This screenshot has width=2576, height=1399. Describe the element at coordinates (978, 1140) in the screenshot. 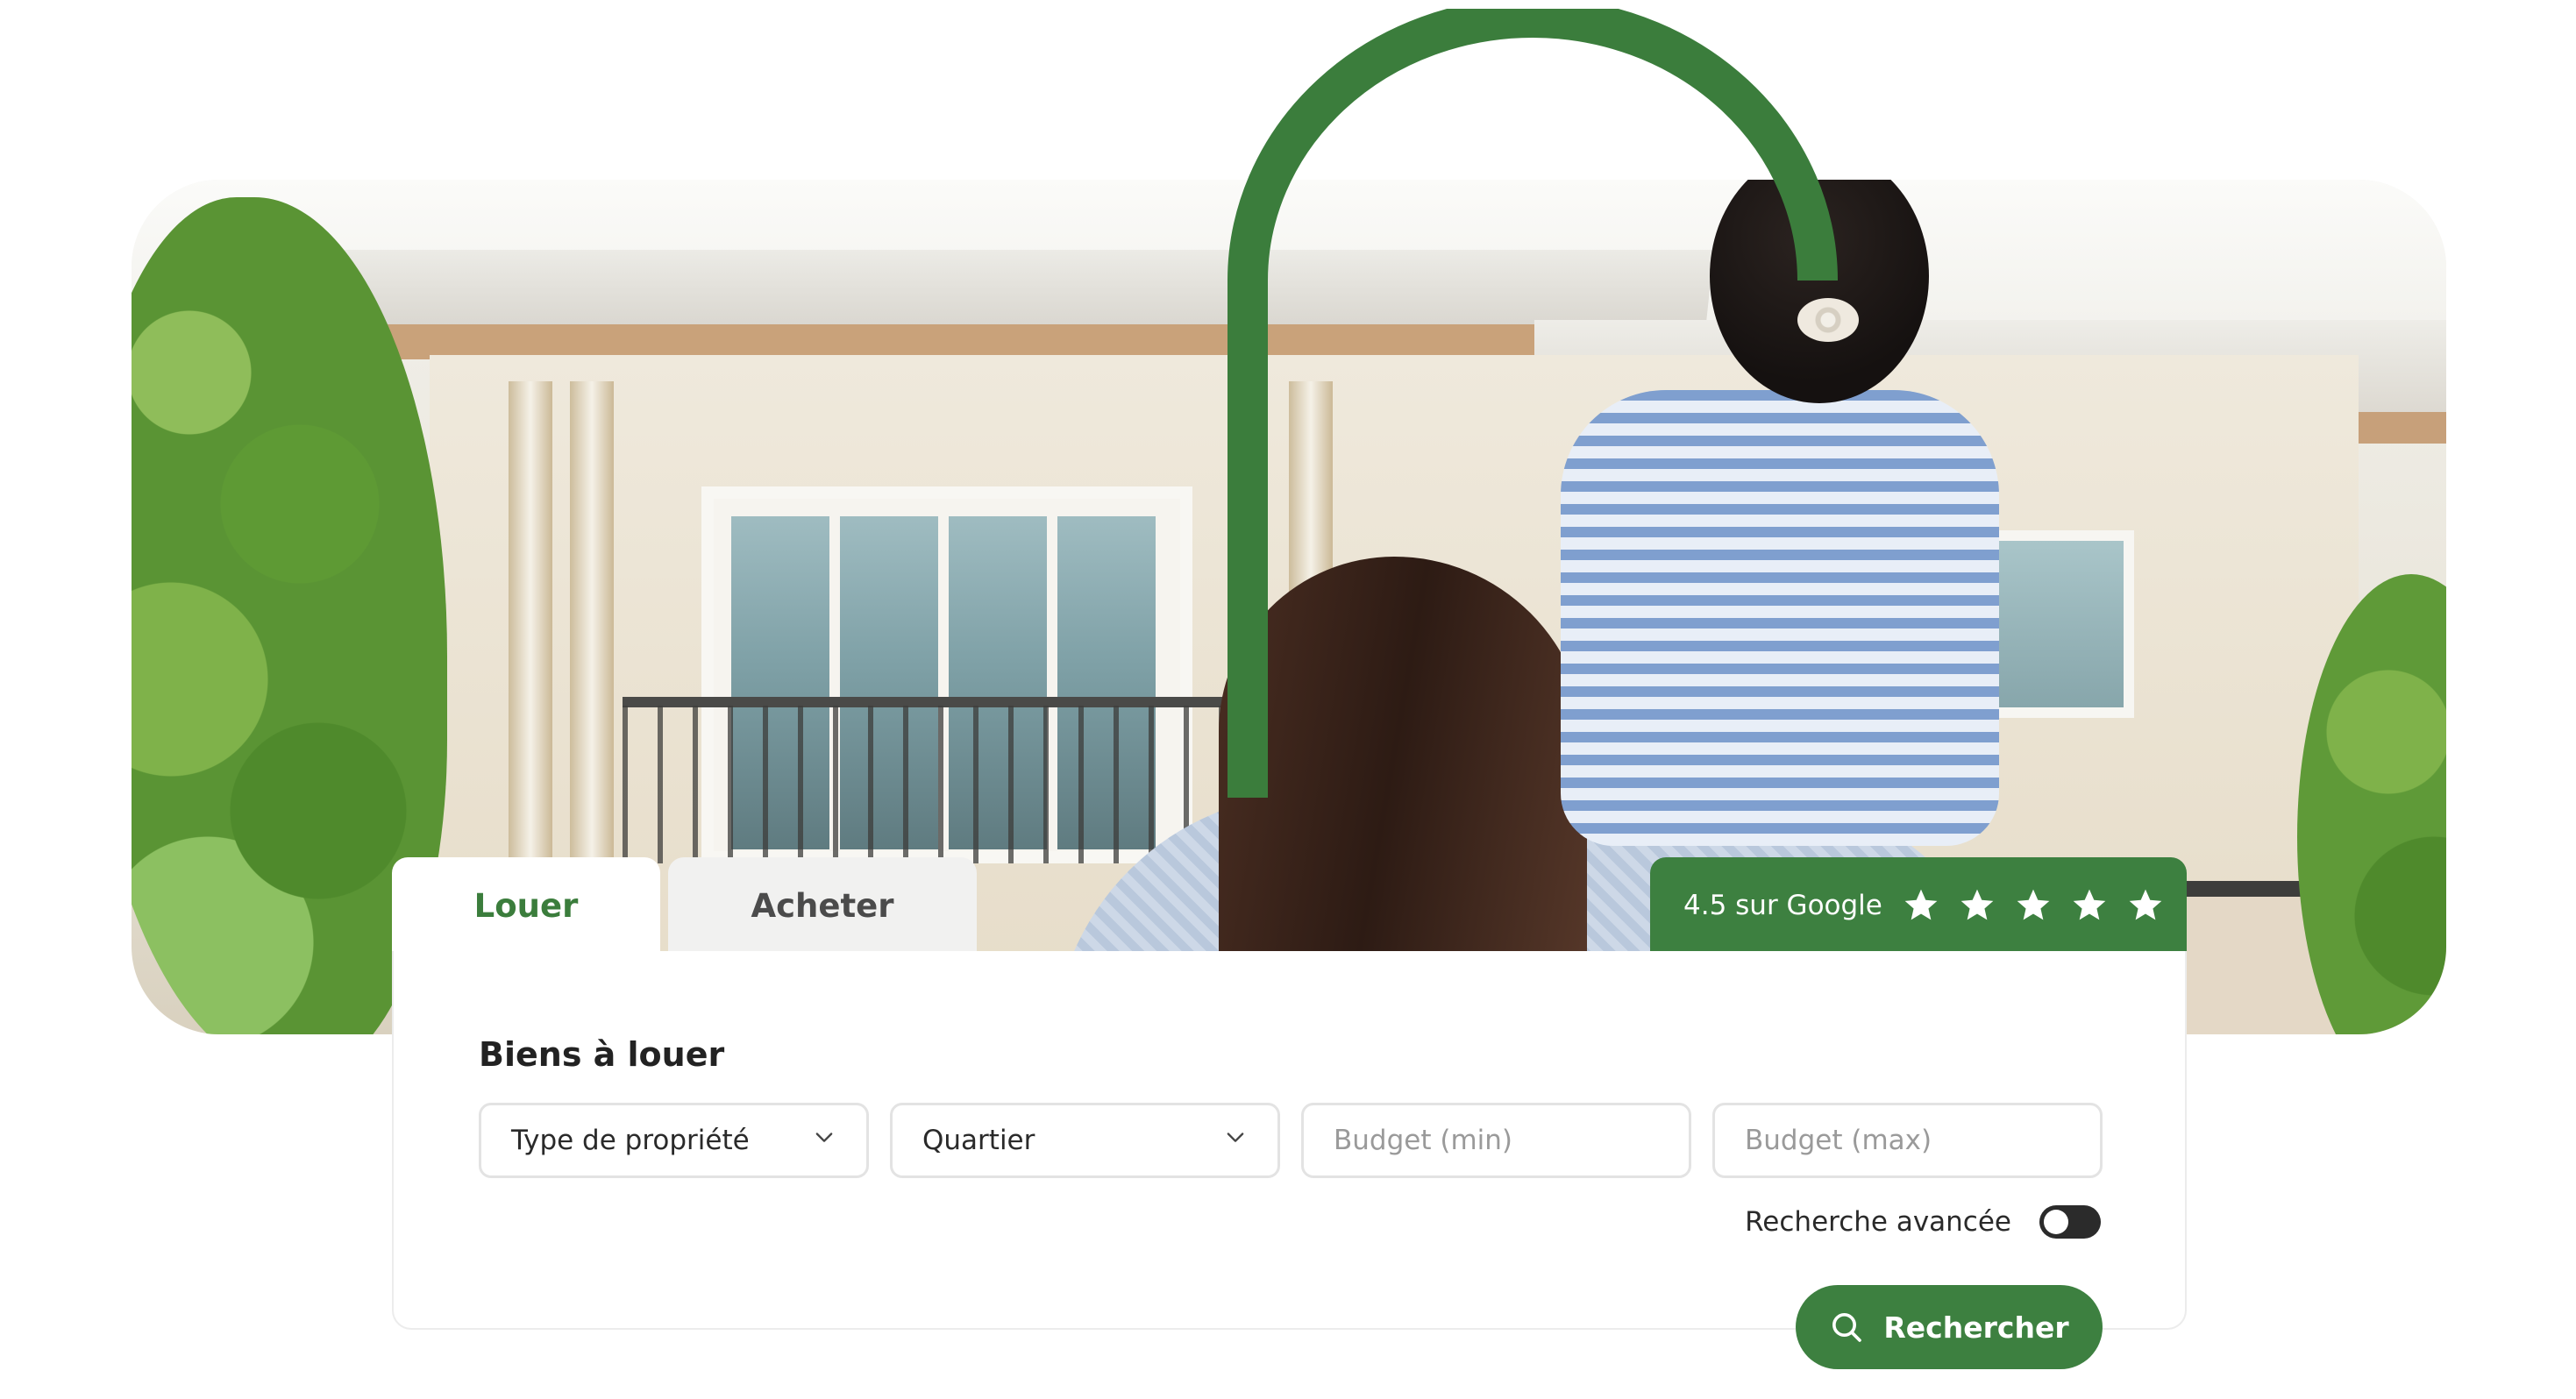

I see `neighborhood-value: Quartier` at that location.